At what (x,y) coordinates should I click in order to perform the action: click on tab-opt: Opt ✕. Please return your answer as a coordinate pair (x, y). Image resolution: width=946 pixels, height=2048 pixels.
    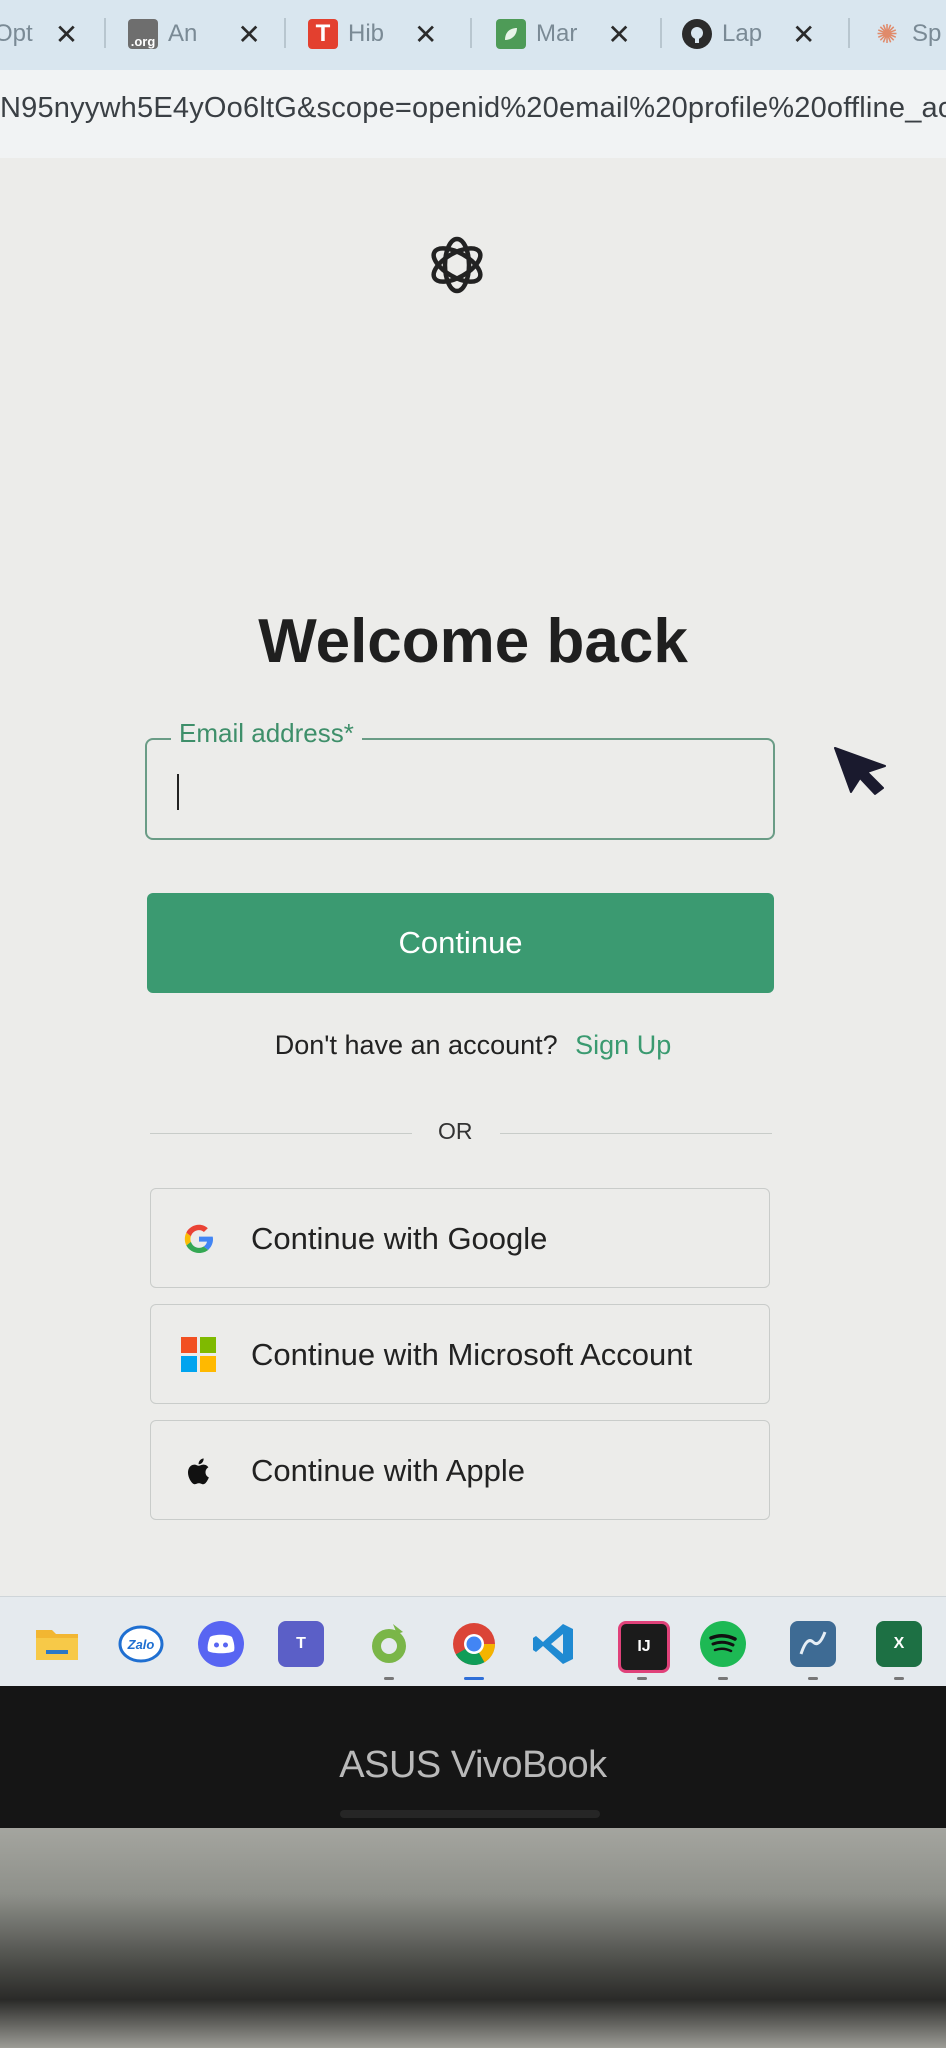
    Looking at the image, I should click on (39, 34).